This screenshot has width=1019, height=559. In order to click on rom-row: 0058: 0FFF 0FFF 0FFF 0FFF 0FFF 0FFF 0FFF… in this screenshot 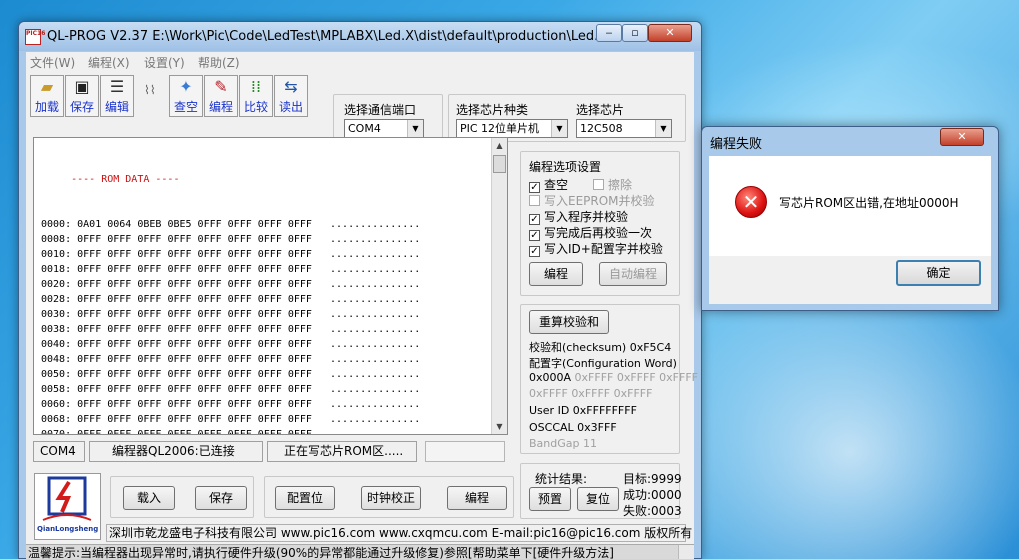, I will do `click(230, 389)`.